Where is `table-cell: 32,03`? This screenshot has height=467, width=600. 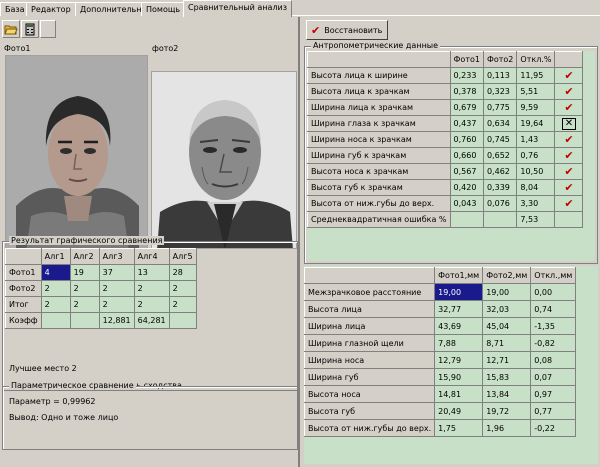 table-cell: 32,03 is located at coordinates (507, 309).